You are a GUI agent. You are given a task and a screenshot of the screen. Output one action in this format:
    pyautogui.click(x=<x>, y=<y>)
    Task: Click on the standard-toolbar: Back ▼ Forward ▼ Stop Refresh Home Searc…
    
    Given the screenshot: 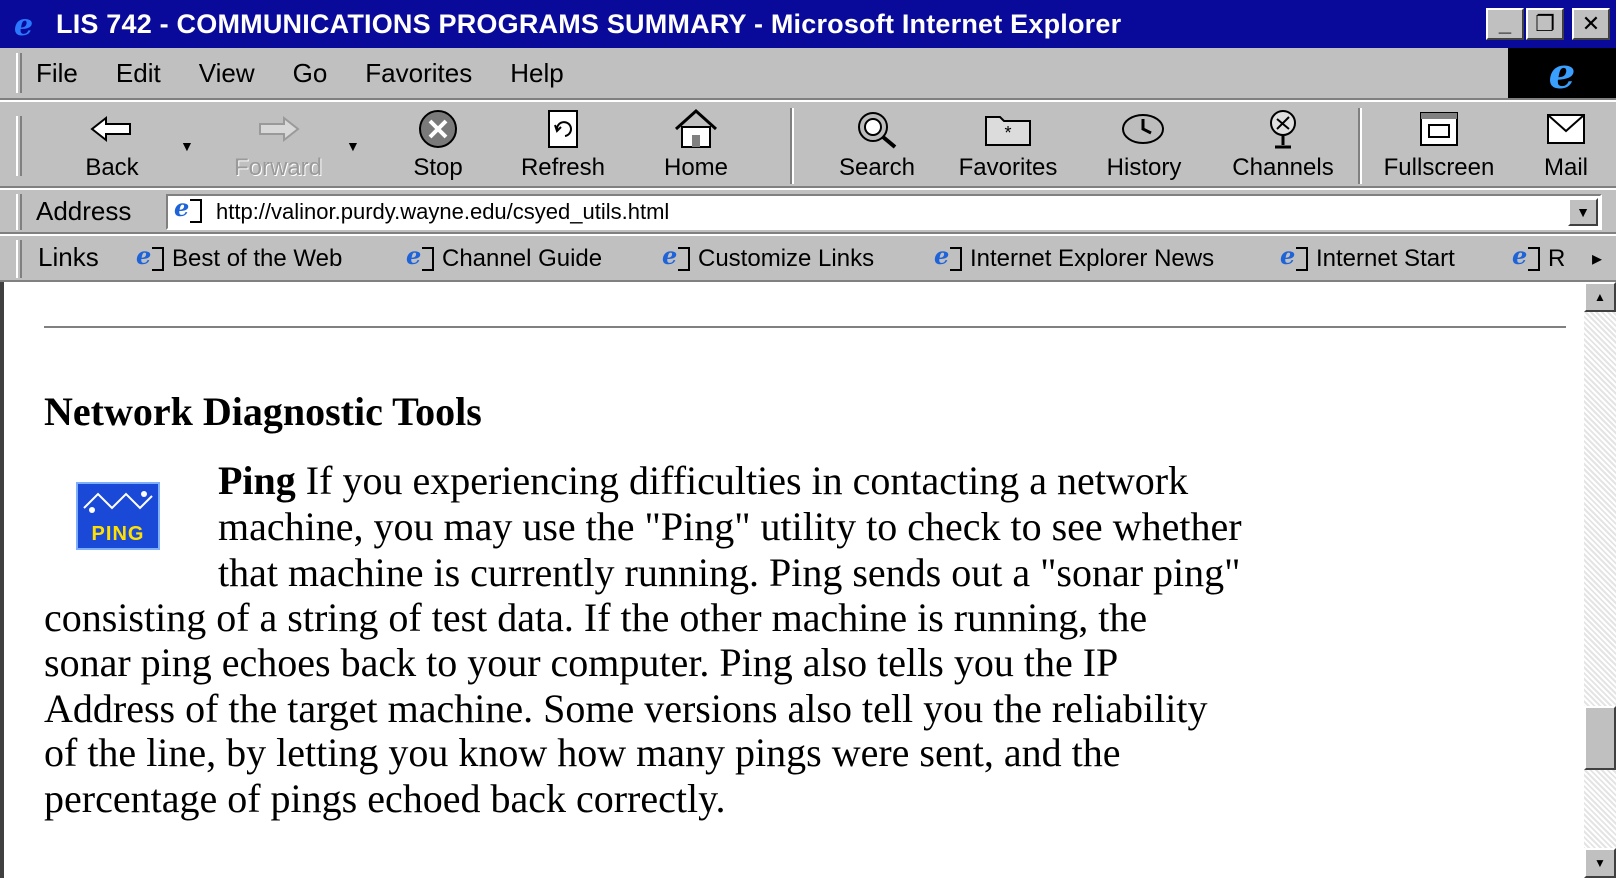 What is the action you would take?
    pyautogui.click(x=808, y=144)
    